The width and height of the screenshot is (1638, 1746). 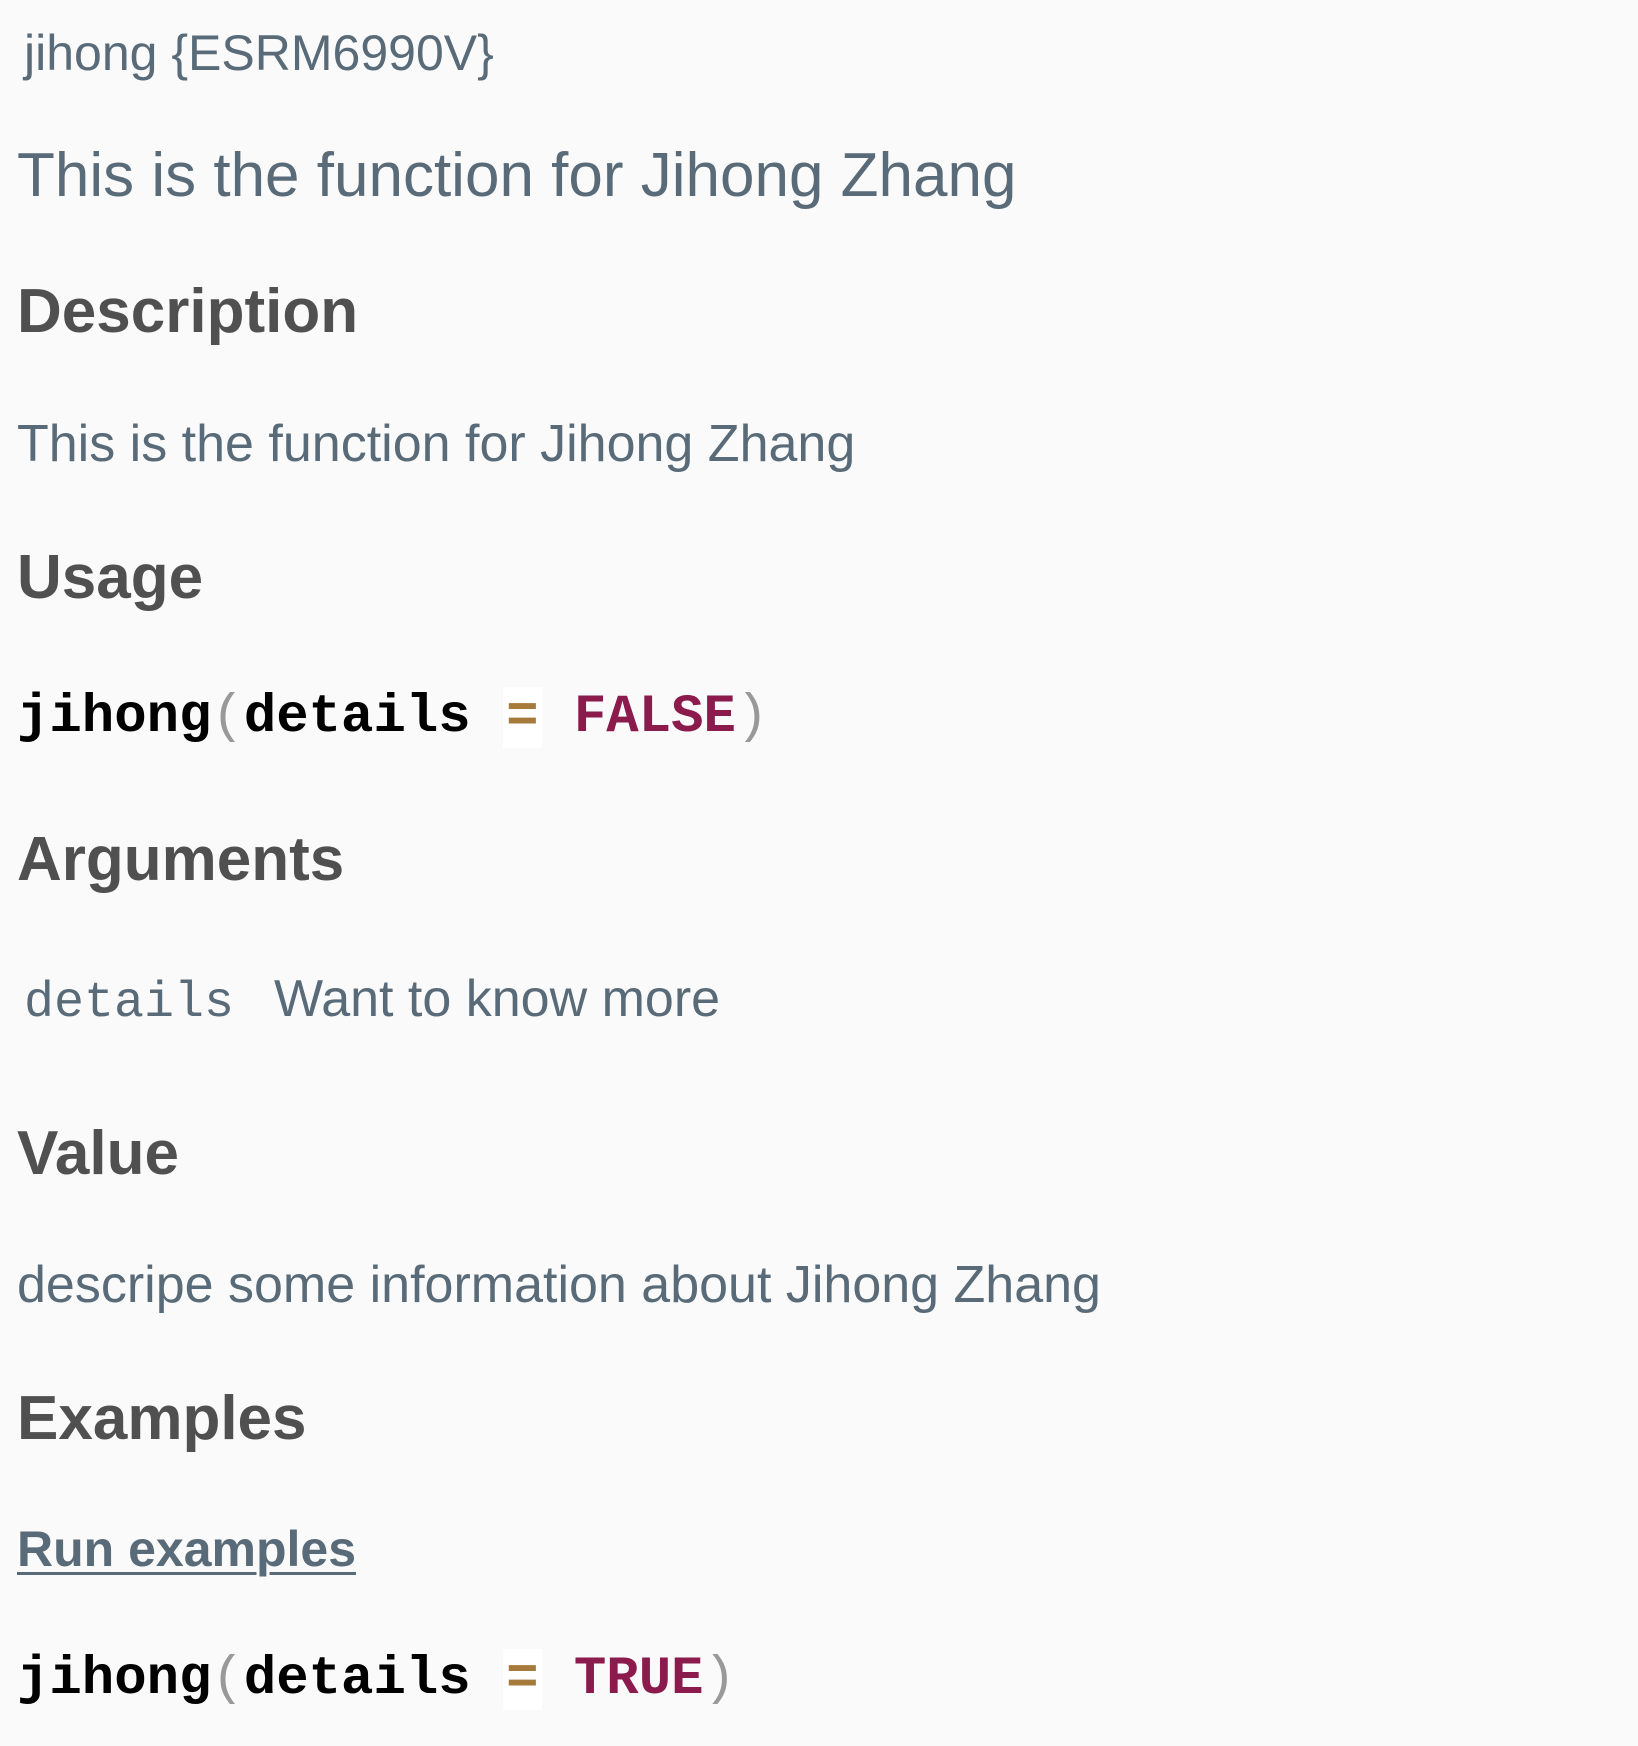 What do you see at coordinates (332, 53) in the screenshot?
I see `package-name: {ESRM6990V}` at bounding box center [332, 53].